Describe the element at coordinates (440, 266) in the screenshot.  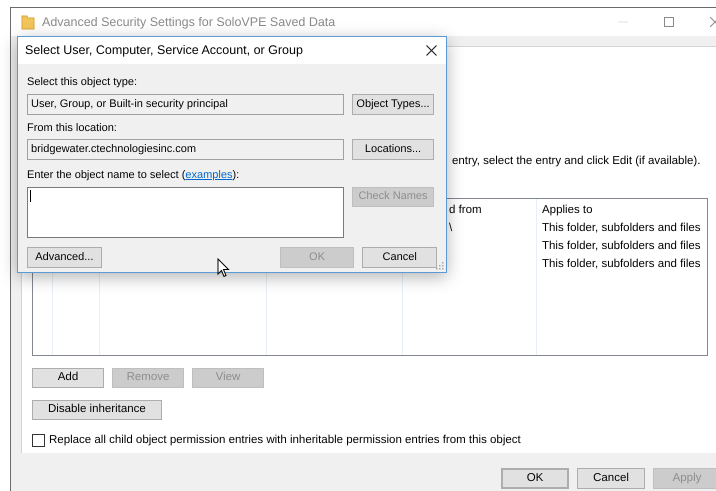
I see `resize-grip-icon` at that location.